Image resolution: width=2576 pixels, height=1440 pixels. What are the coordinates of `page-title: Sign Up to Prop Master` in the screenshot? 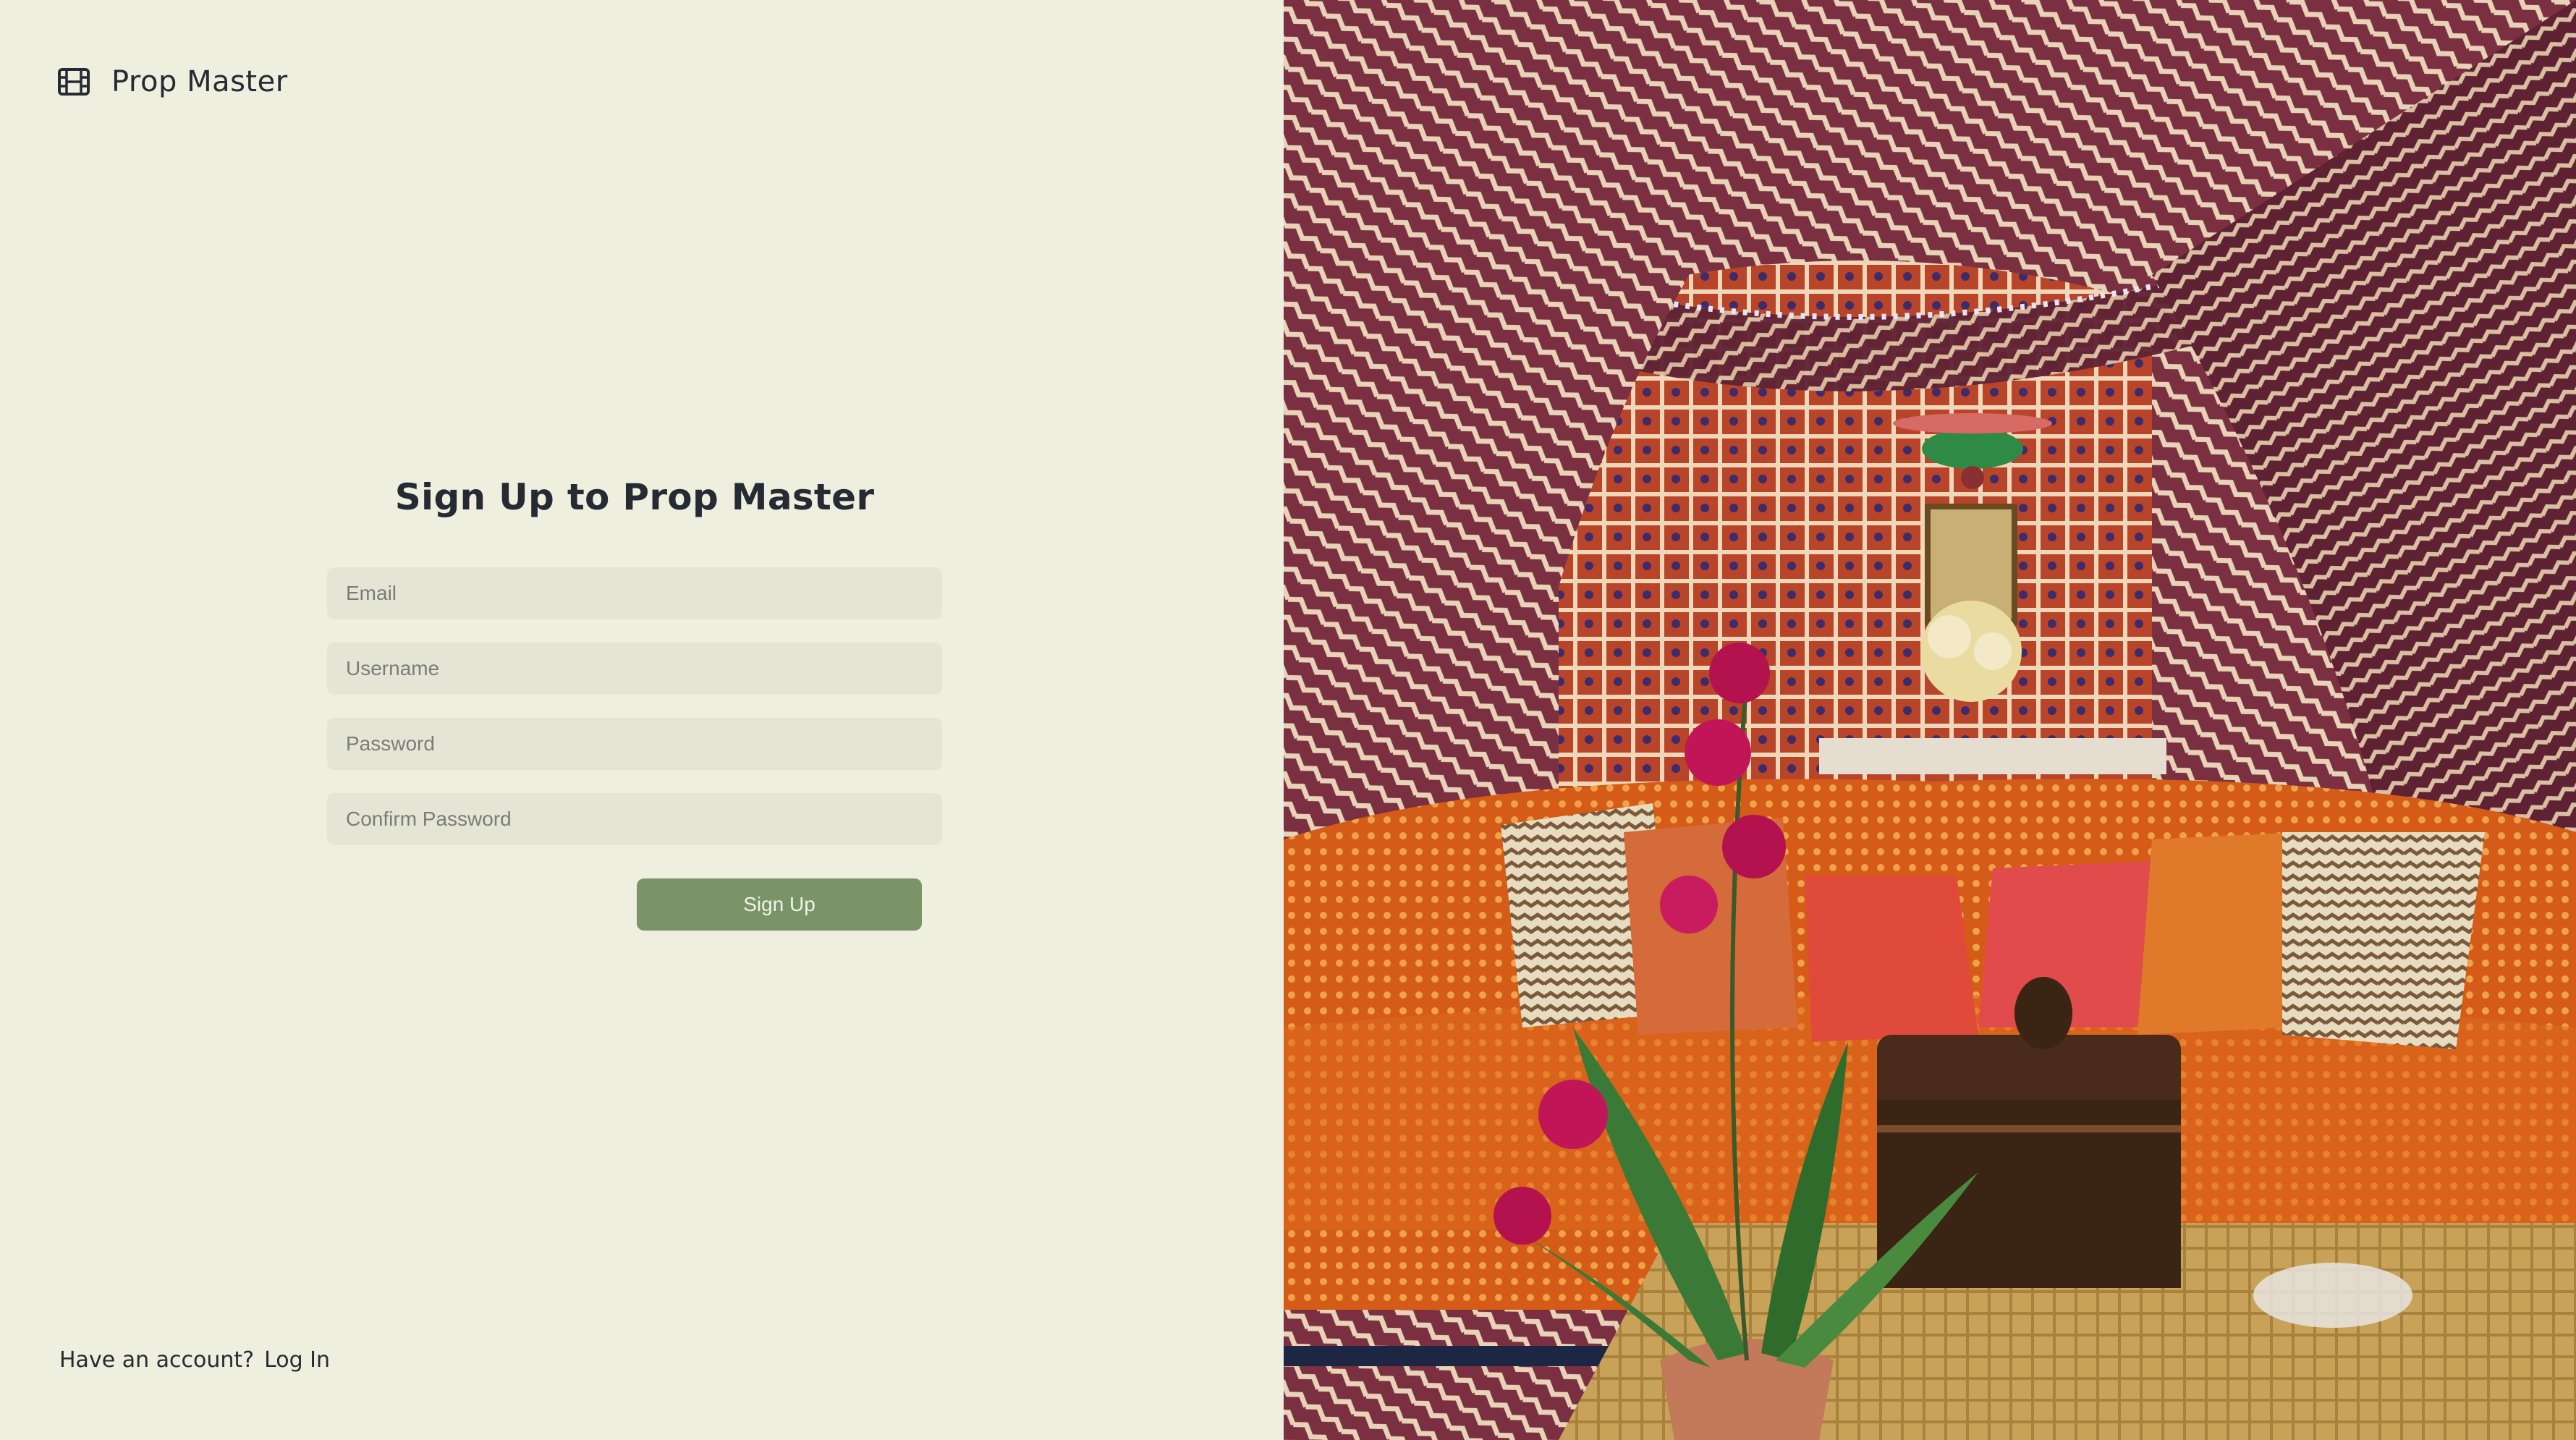 It's located at (634, 497).